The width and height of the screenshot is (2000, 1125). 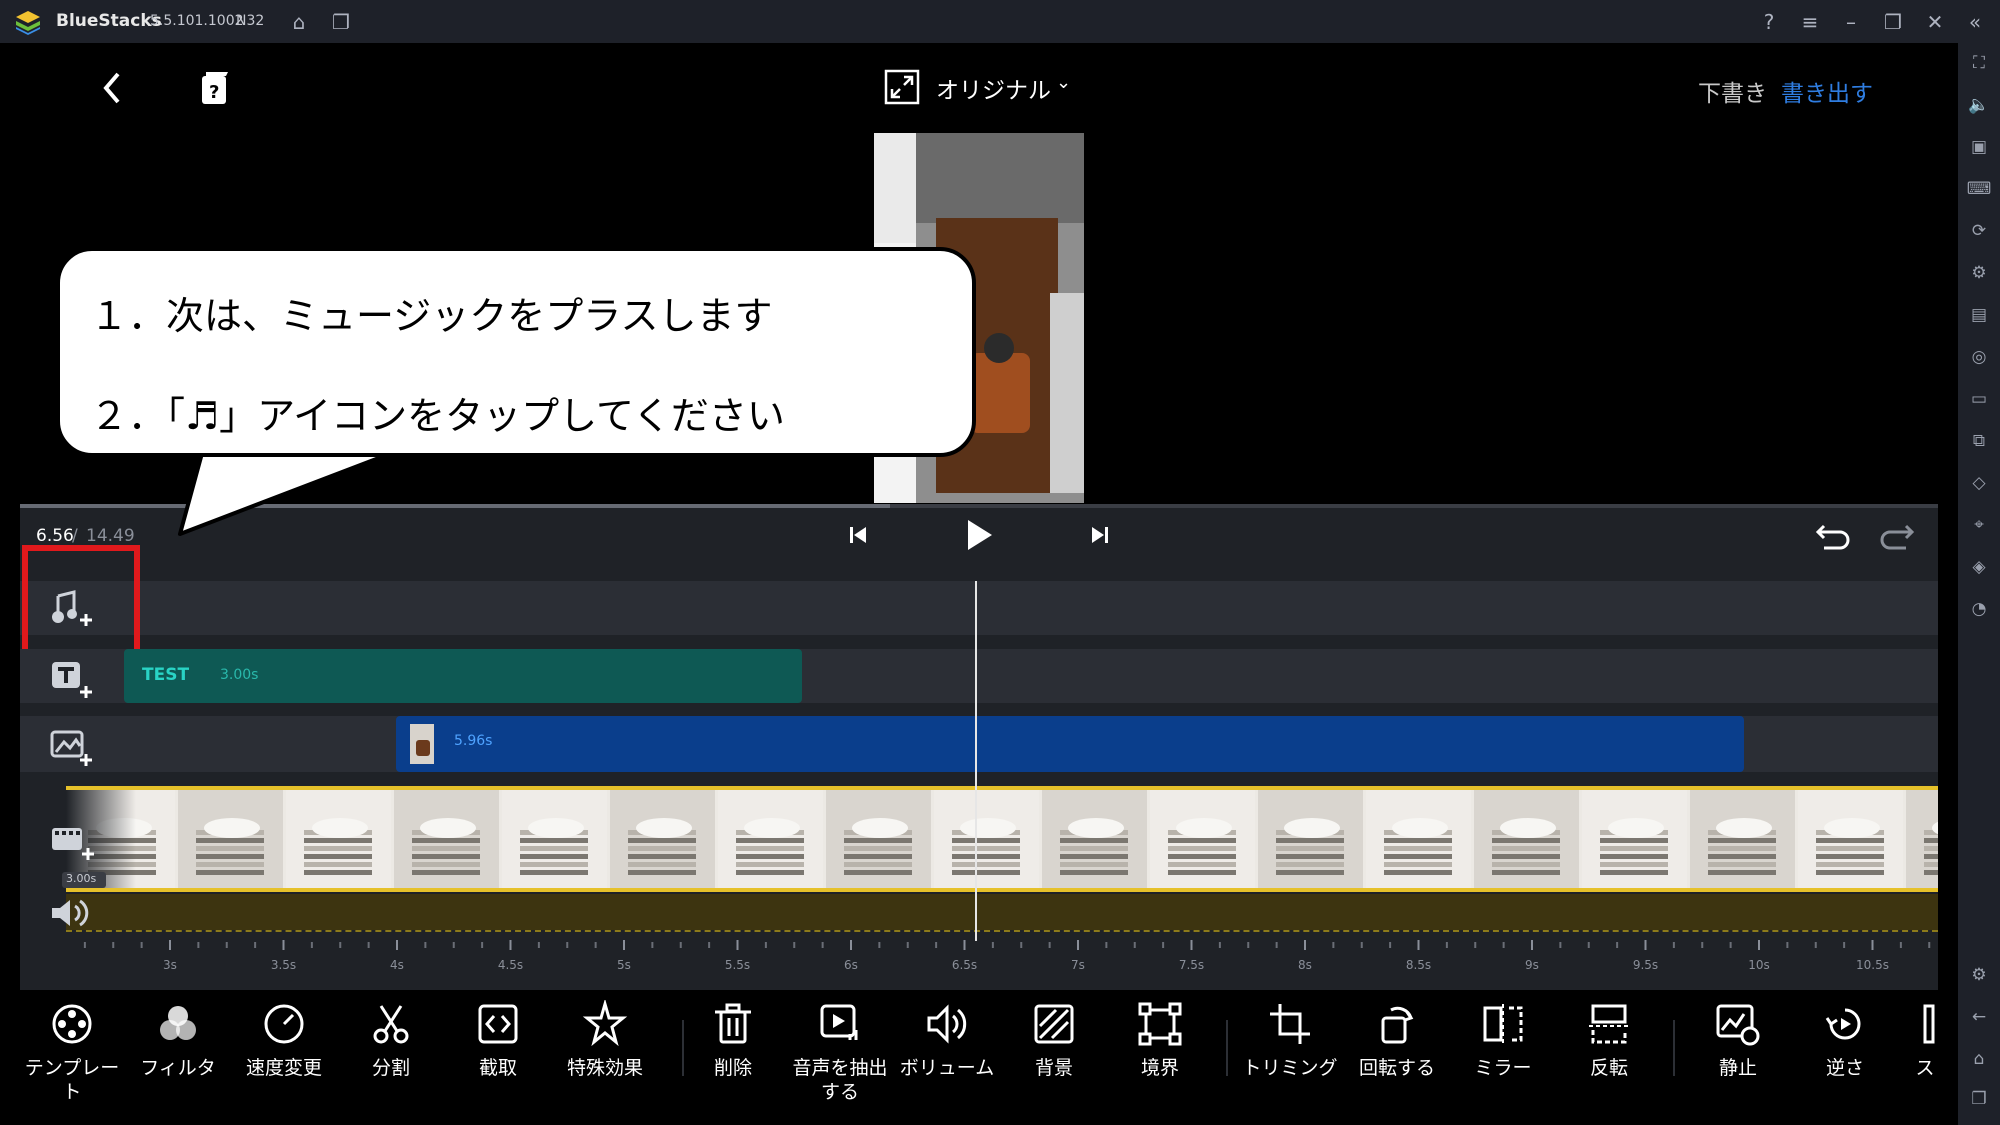 What do you see at coordinates (1070, 744) in the screenshot?
I see `image-clip: 5.96s` at bounding box center [1070, 744].